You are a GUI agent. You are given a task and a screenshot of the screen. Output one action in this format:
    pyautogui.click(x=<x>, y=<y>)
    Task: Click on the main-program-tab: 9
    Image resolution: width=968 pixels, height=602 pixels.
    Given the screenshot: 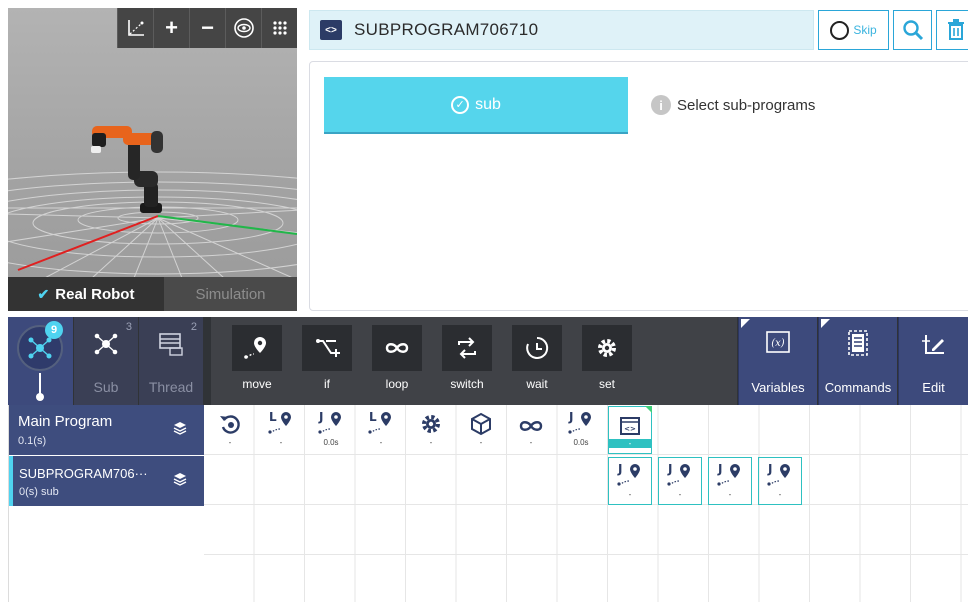 What is the action you would take?
    pyautogui.click(x=40, y=361)
    